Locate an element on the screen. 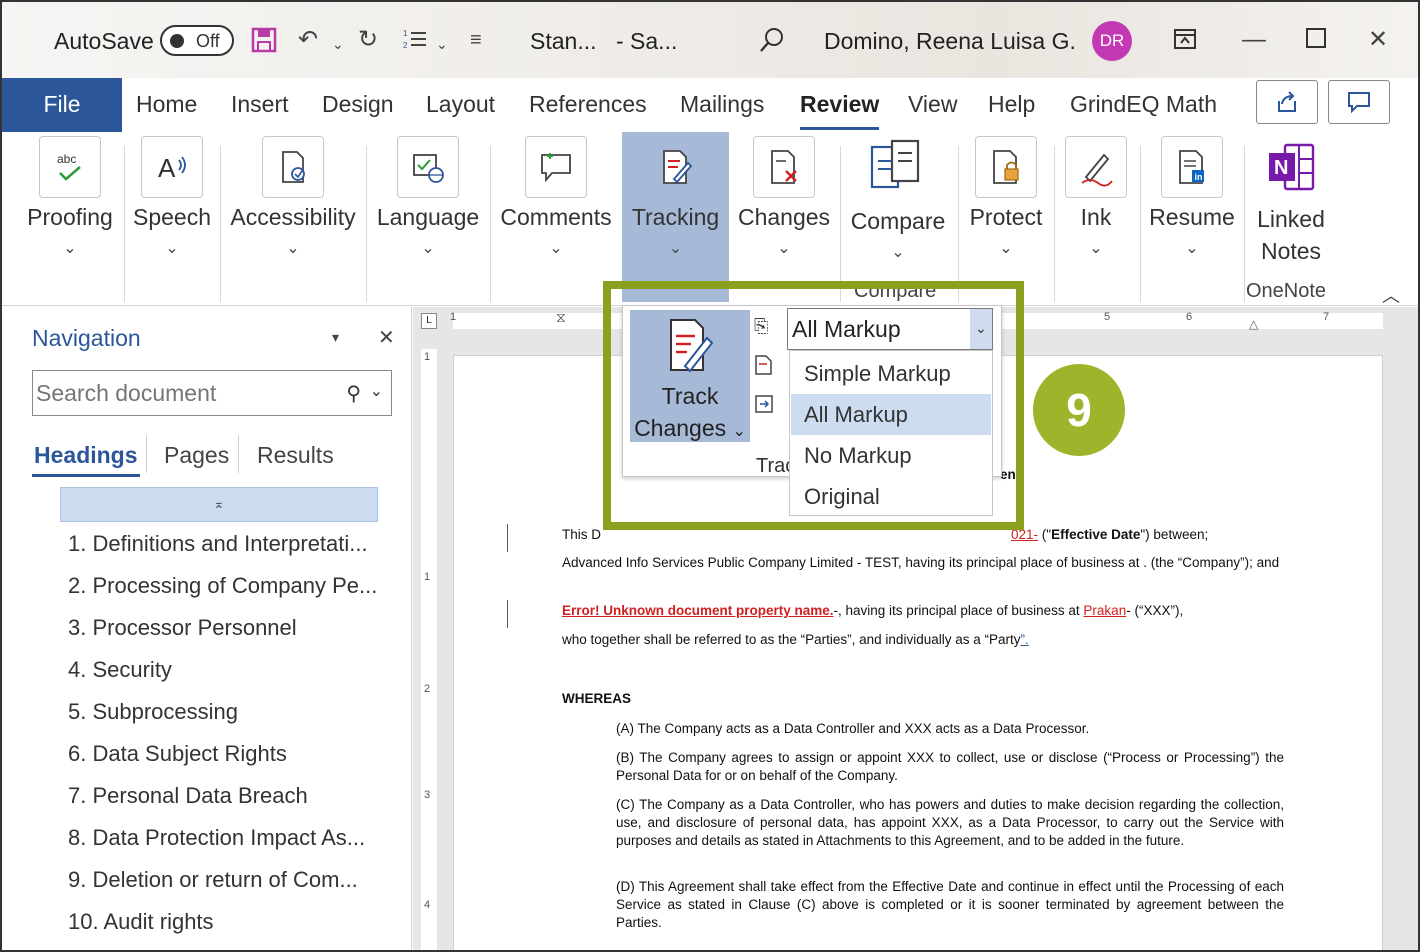 The width and height of the screenshot is (1420, 952). ribbon-group-changes: Changes ⌄ is located at coordinates (784, 217).